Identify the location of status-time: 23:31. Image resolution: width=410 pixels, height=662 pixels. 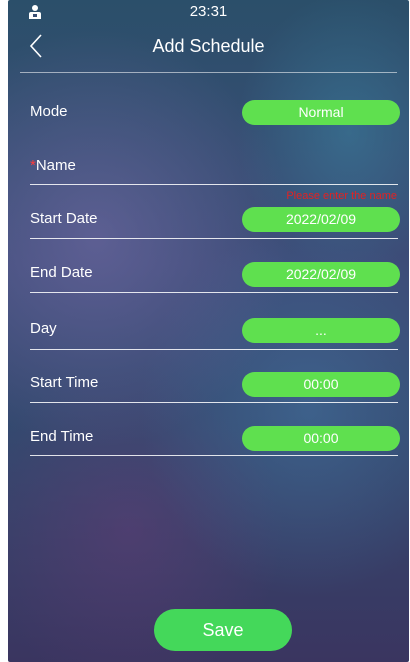
(208, 11).